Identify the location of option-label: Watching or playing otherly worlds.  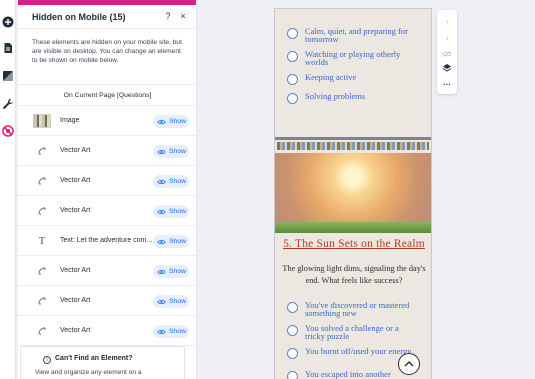
(353, 58).